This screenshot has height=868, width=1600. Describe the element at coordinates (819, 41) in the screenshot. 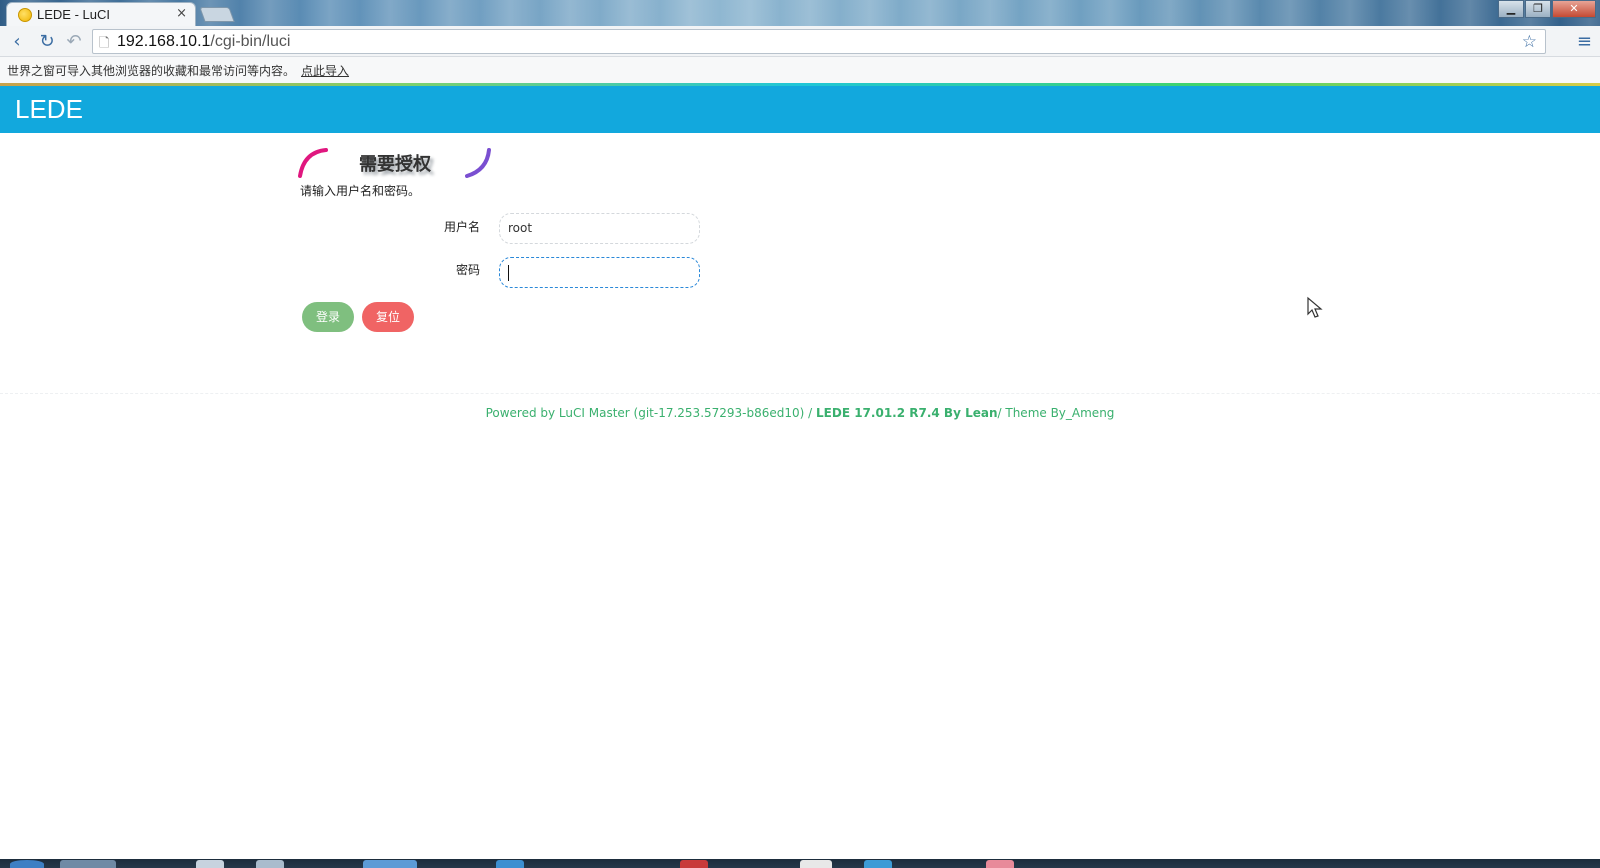

I see `address-bar: 🗋 192.168.10.1/cgi-bin/luci ☆` at that location.